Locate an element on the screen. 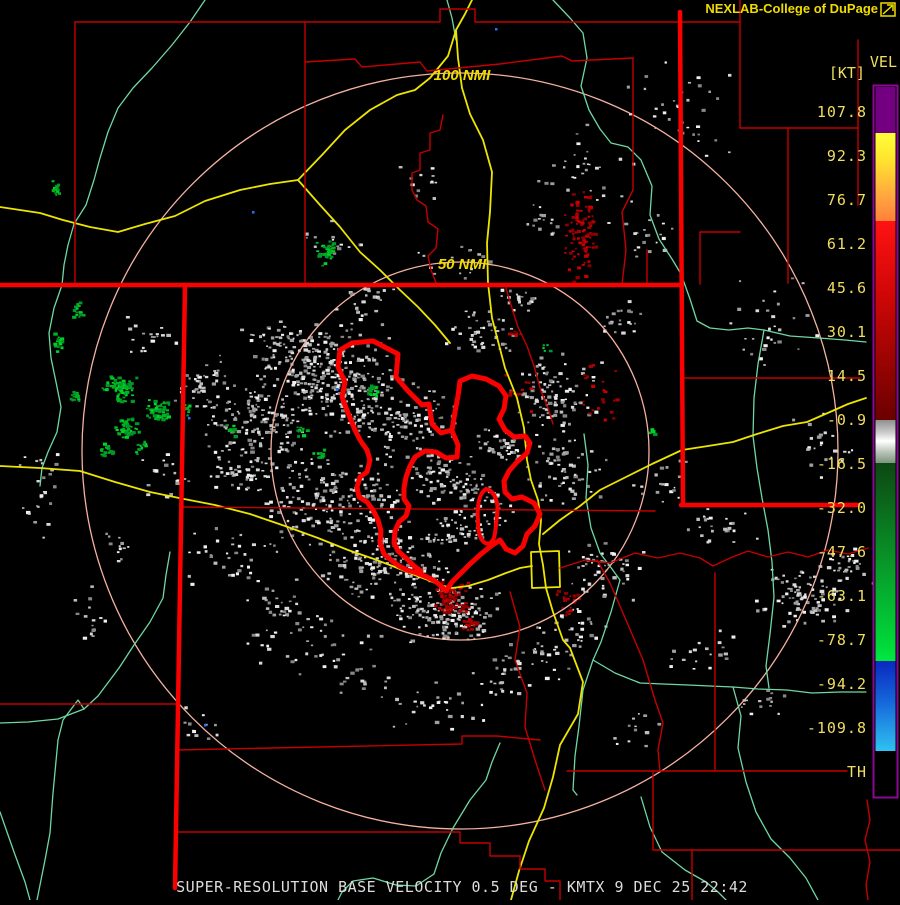 The image size is (900, 905). range-ring-label: 50 NMI is located at coordinates (462, 264).